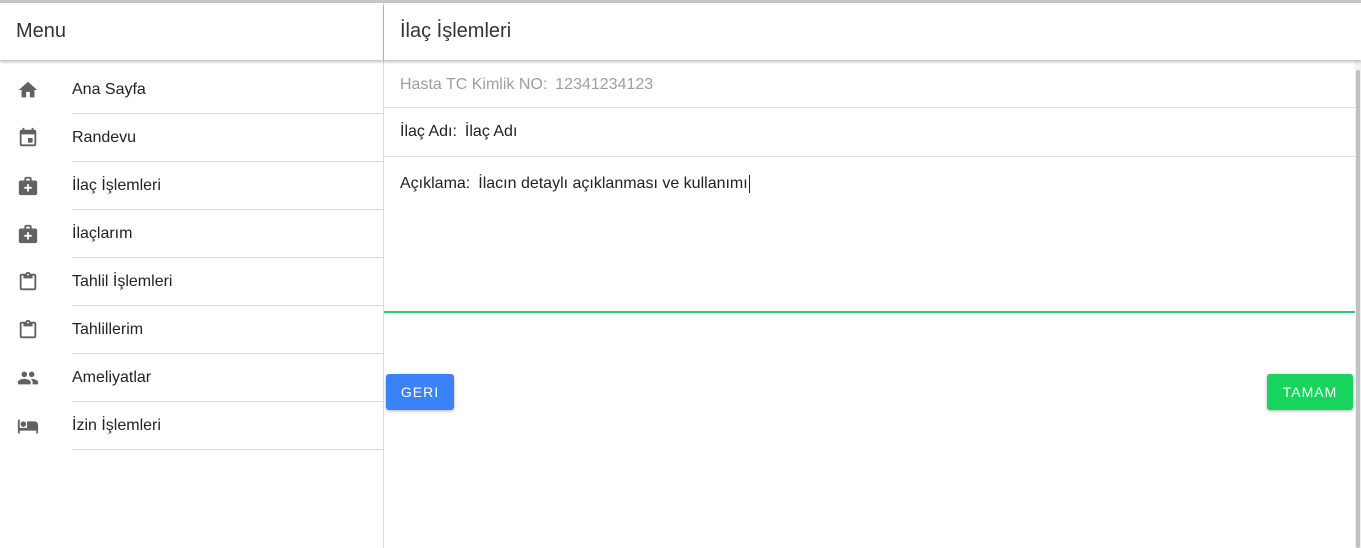 The width and height of the screenshot is (1361, 548). I want to click on sidebar-item-tahlil-islemleri: Tahlil İşlemleri, so click(191, 282).